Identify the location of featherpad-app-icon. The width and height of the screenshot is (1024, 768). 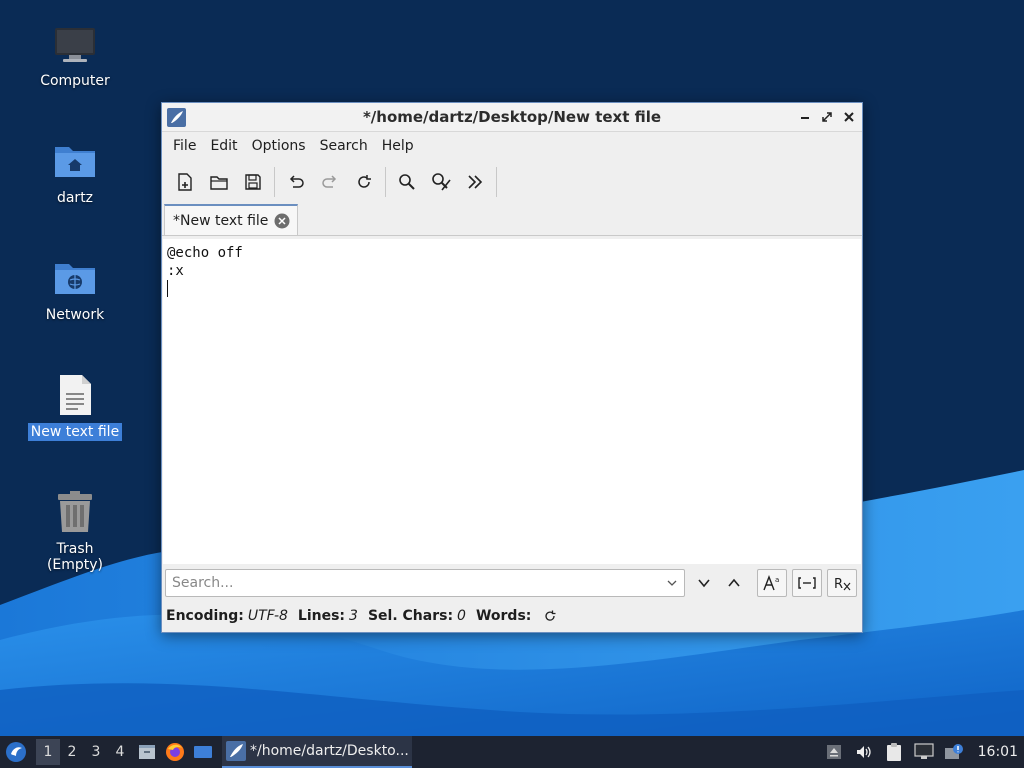
(176, 117).